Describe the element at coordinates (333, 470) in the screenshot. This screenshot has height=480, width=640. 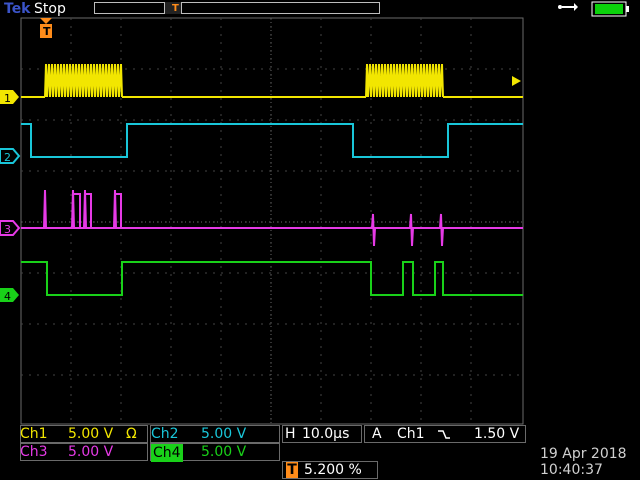
I see `trigger-position-value: 5.200 %` at that location.